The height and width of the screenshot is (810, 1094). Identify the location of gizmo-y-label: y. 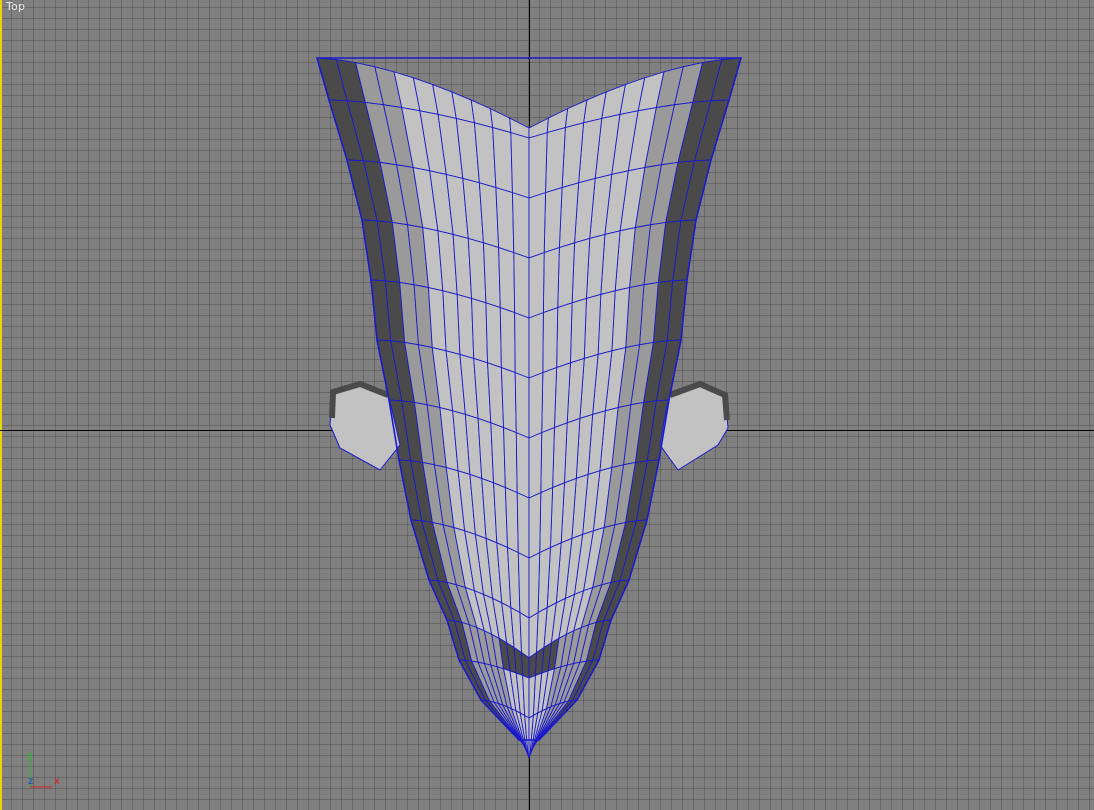
(30, 755).